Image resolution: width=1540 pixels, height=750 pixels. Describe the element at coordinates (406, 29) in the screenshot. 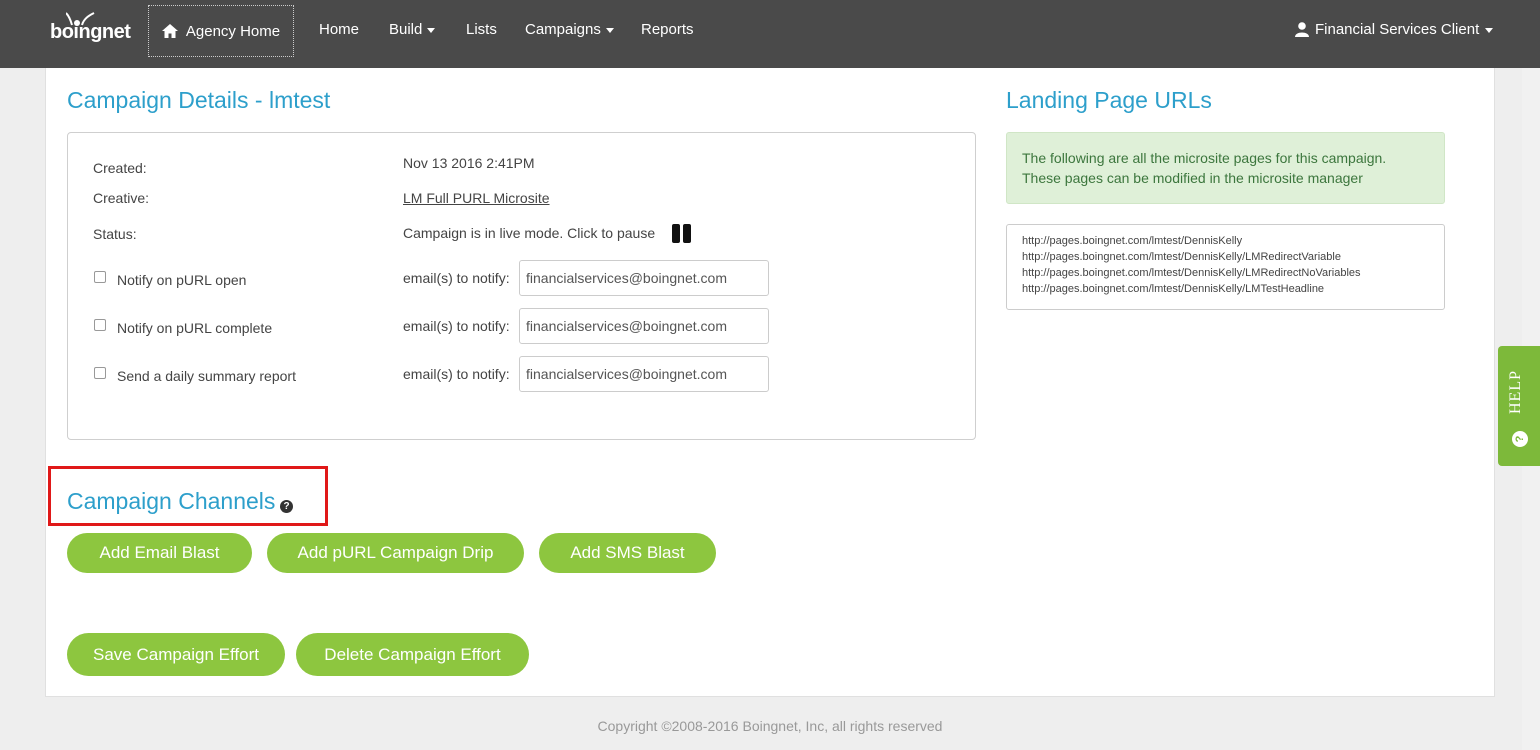

I see `nav-build-label: Build` at that location.